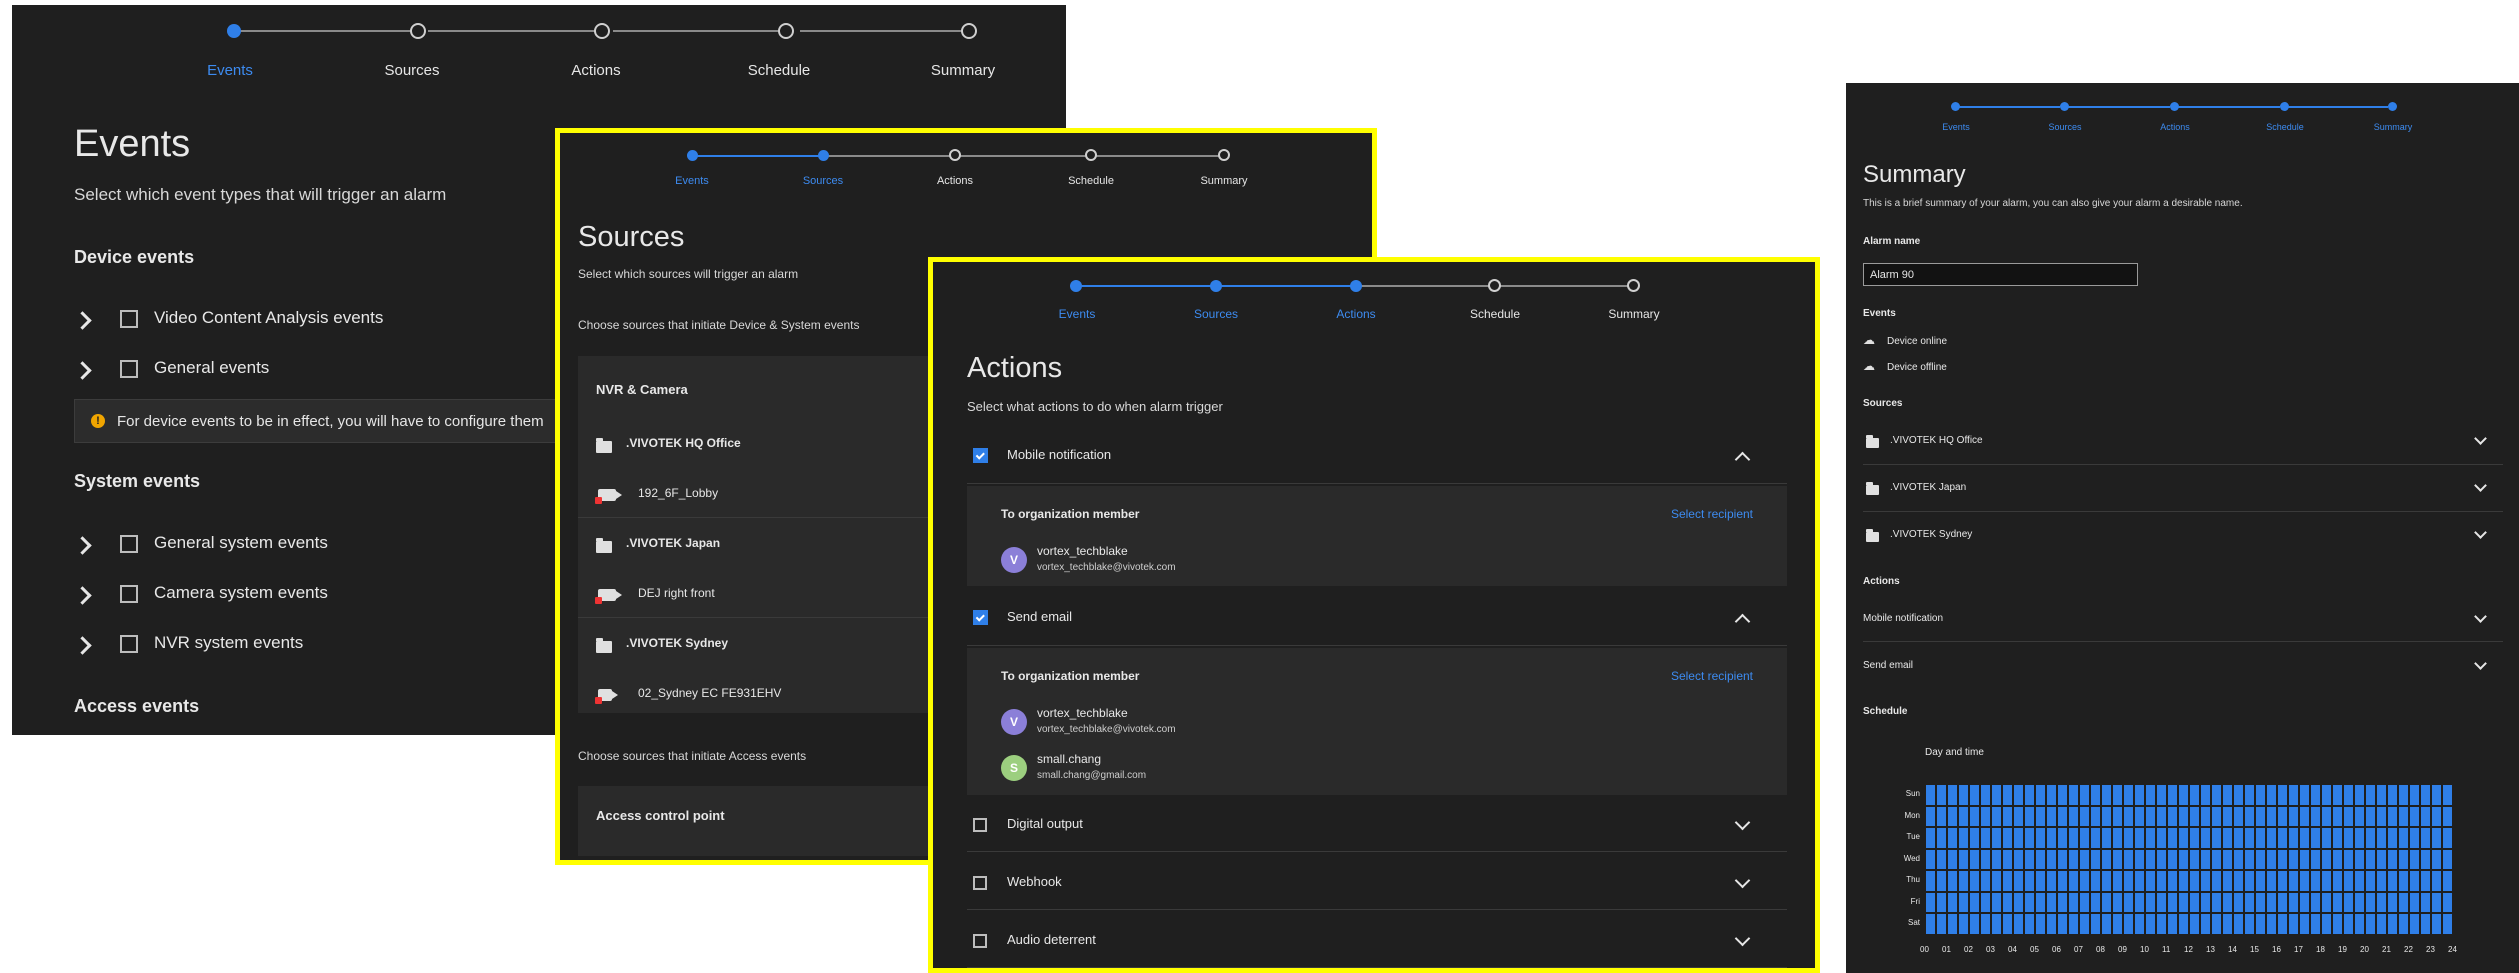  What do you see at coordinates (418, 31) in the screenshot?
I see `step-dot-sources` at bounding box center [418, 31].